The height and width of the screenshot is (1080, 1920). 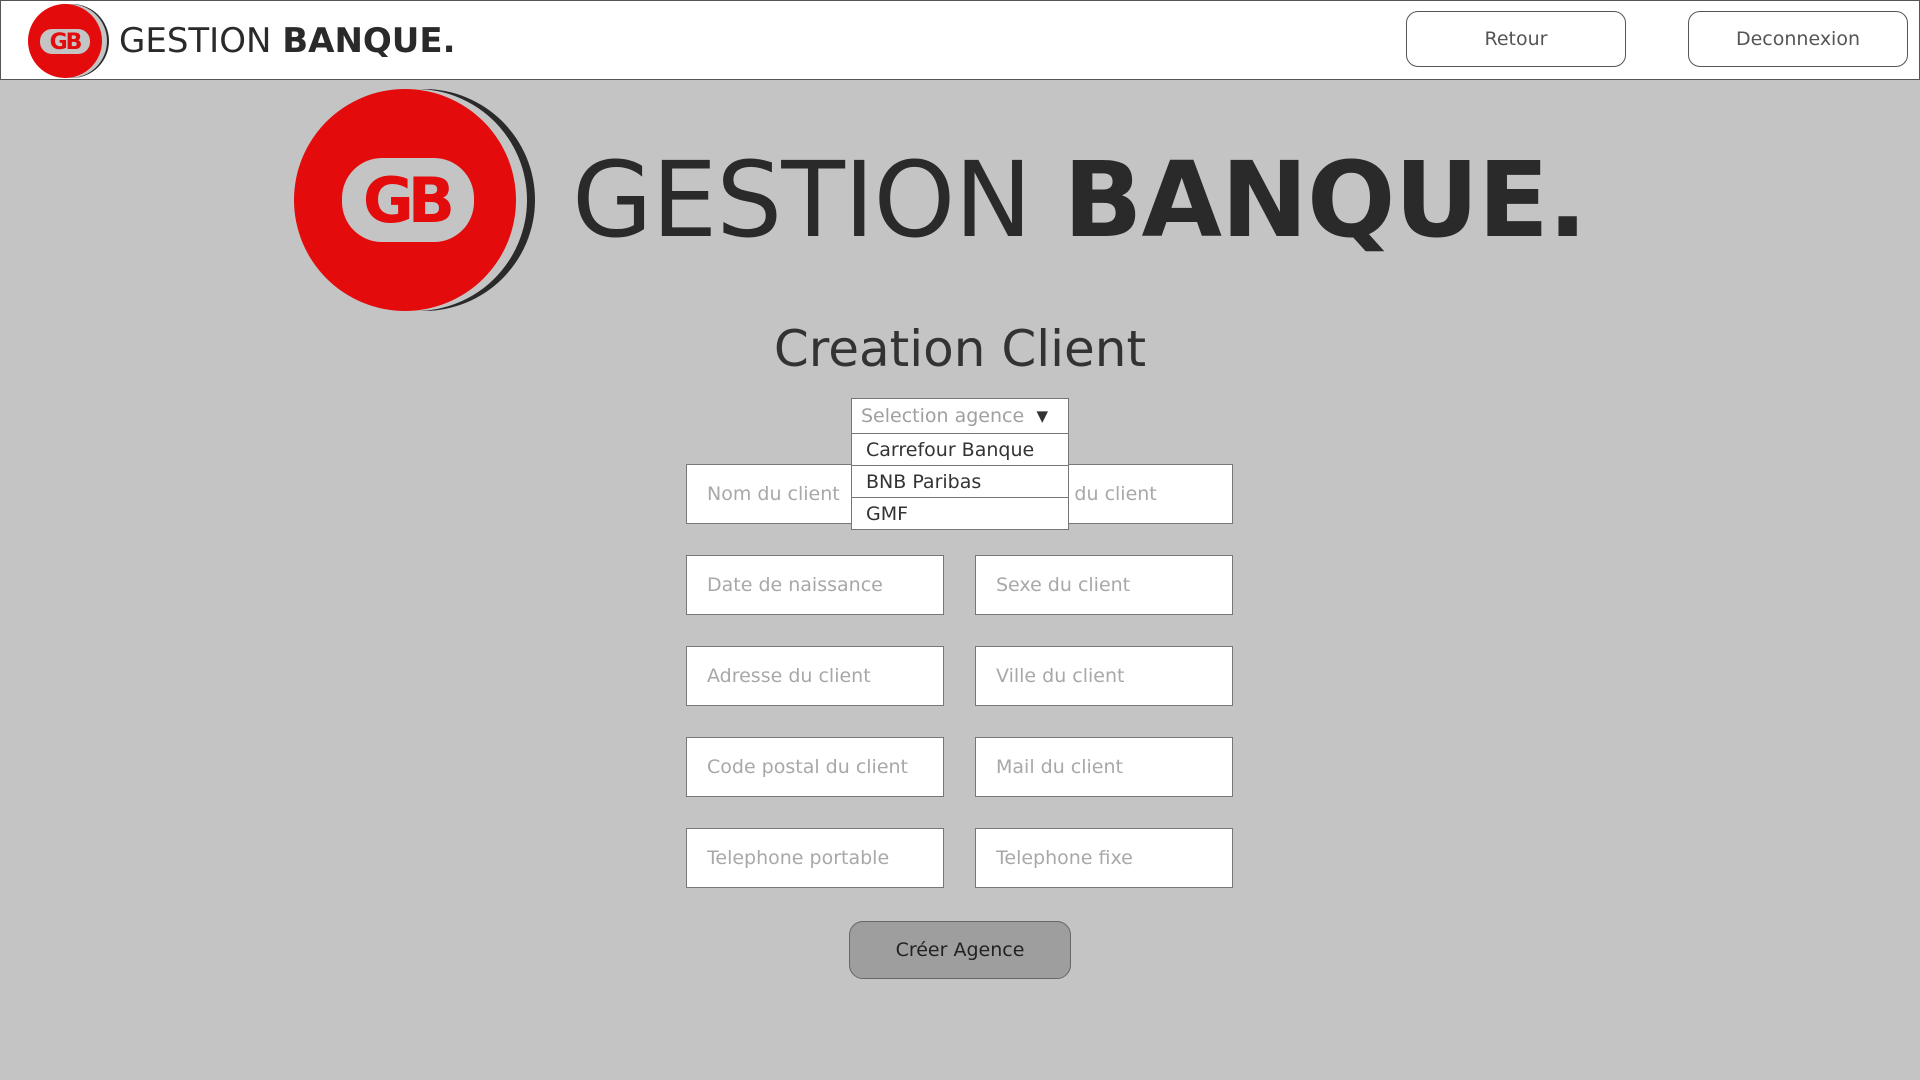 I want to click on agency-option: Carrefour Banque, so click(x=960, y=450).